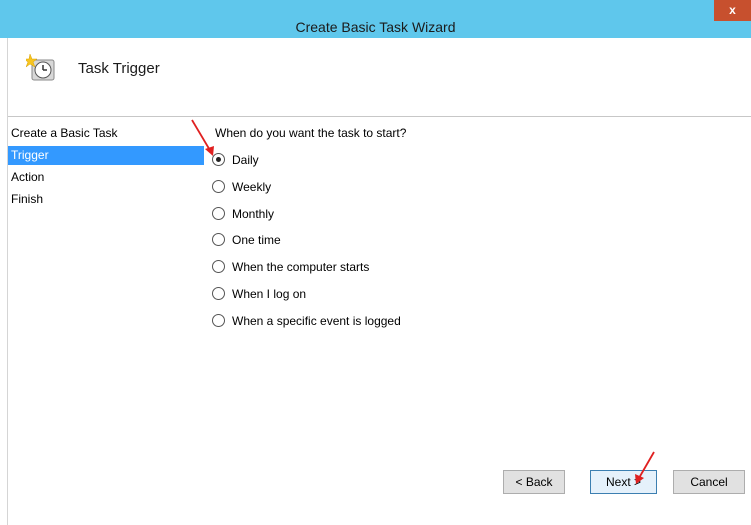 The width and height of the screenshot is (751, 525). I want to click on radio-event-logged, so click(218, 320).